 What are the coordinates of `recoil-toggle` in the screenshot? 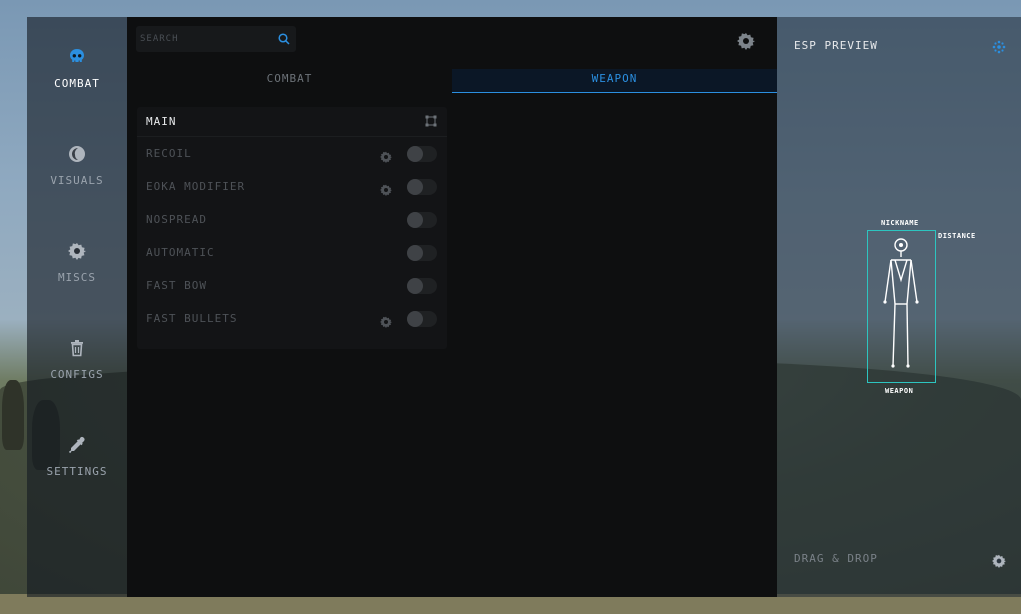 It's located at (422, 154).